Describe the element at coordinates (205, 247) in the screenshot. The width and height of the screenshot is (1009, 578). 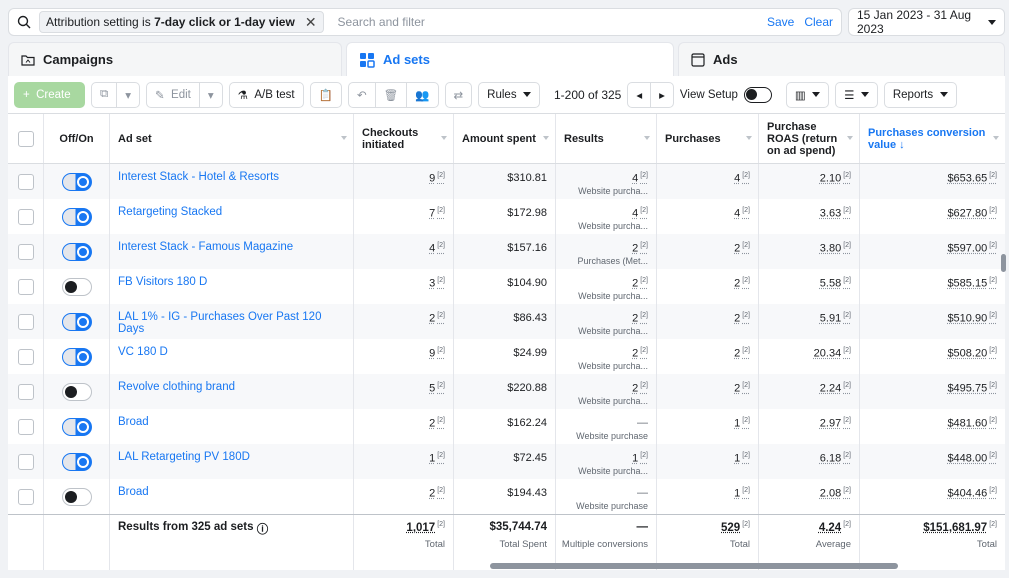
I see `ad-set-name-link: Interest Stack - Famous Magazine` at that location.